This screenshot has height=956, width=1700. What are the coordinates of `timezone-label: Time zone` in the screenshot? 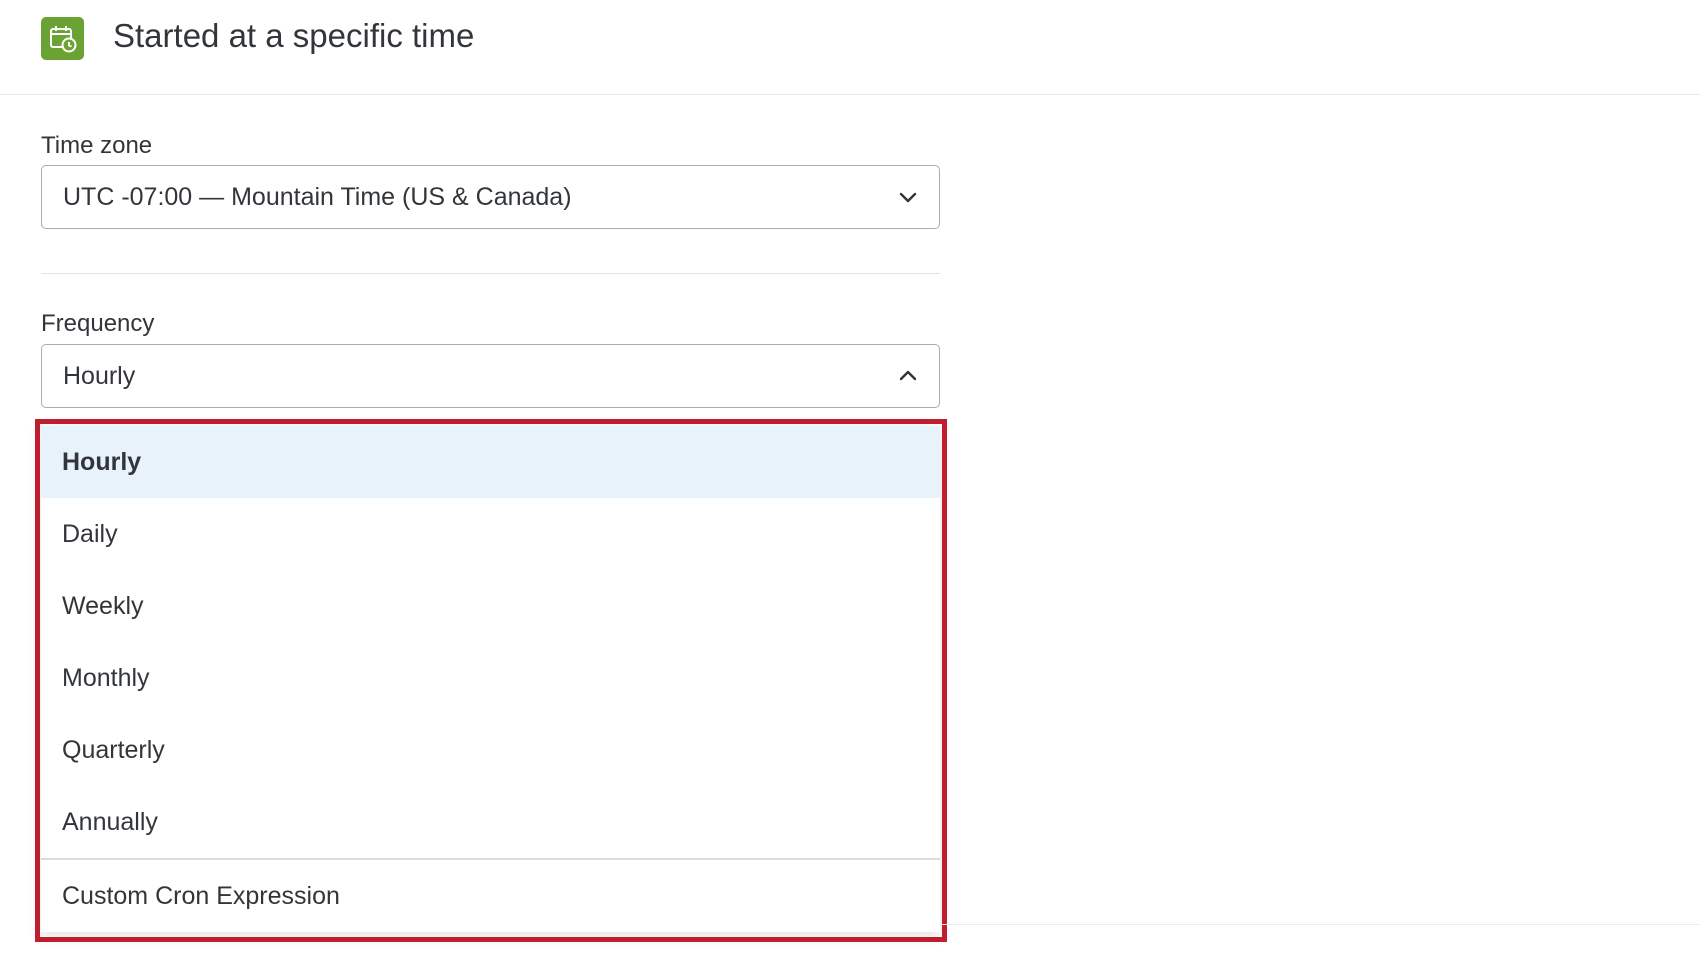 It's located at (97, 145).